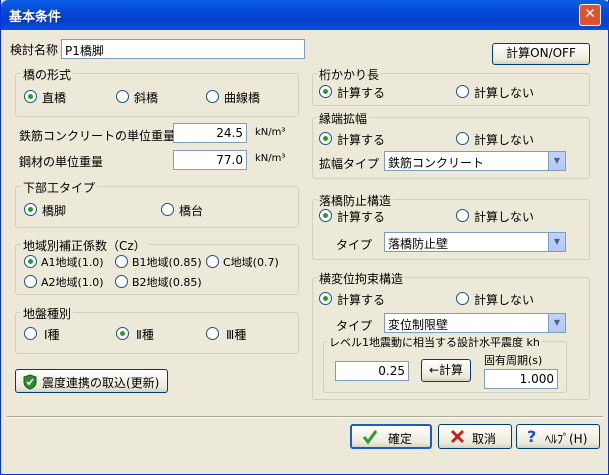 This screenshot has height=475, width=609. I want to click on radio-pier-label: 橋脚, so click(54, 211).